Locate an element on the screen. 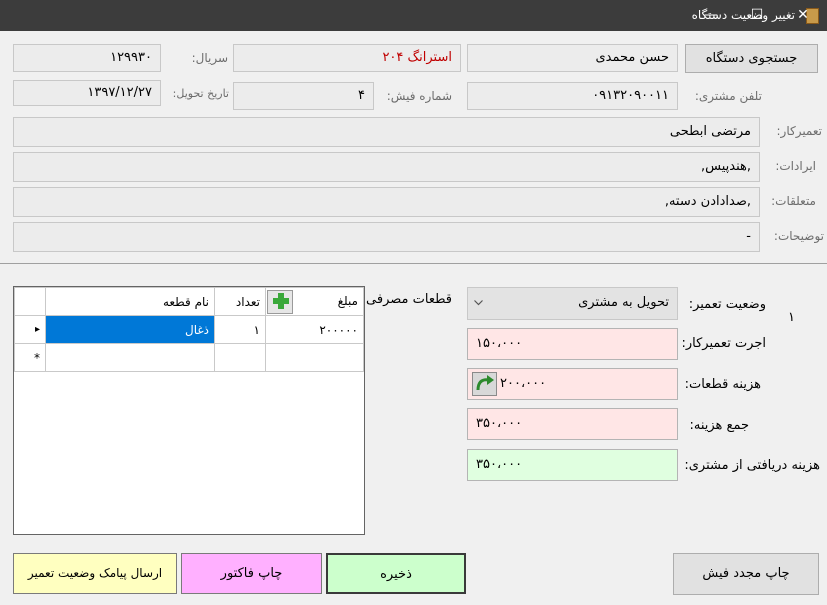  row-selector-new: * is located at coordinates (30, 357).